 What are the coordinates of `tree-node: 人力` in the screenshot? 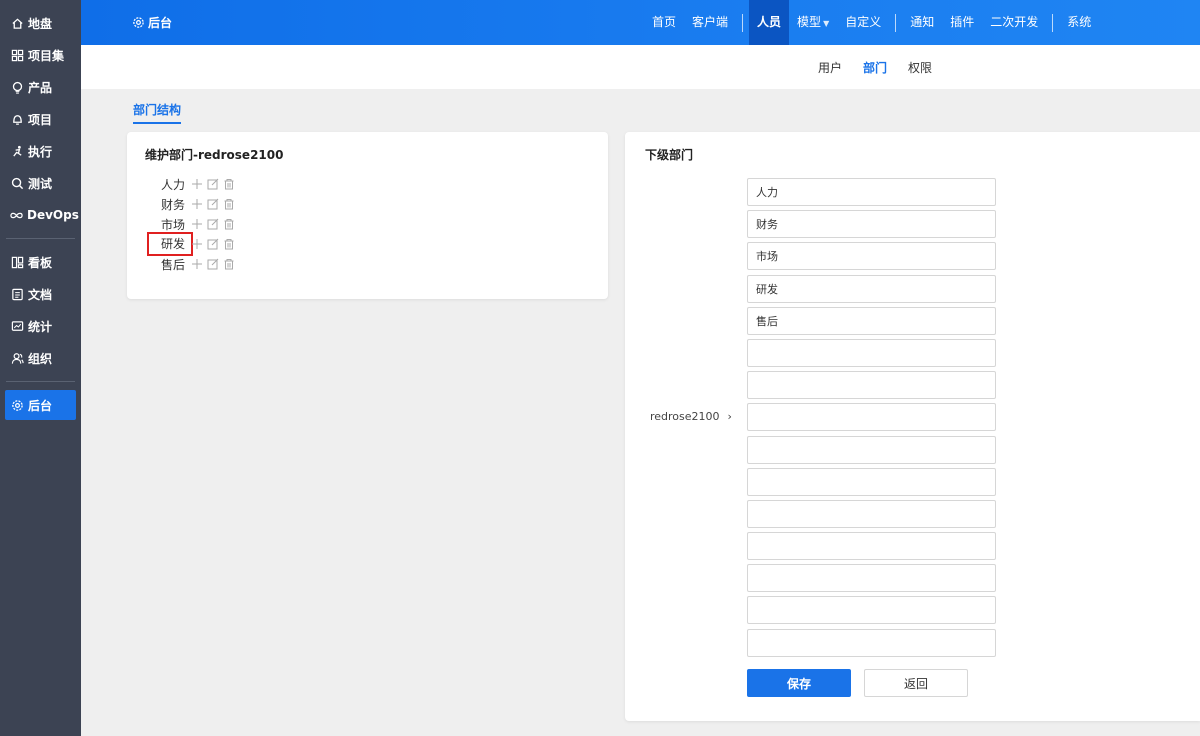 It's located at (194, 184).